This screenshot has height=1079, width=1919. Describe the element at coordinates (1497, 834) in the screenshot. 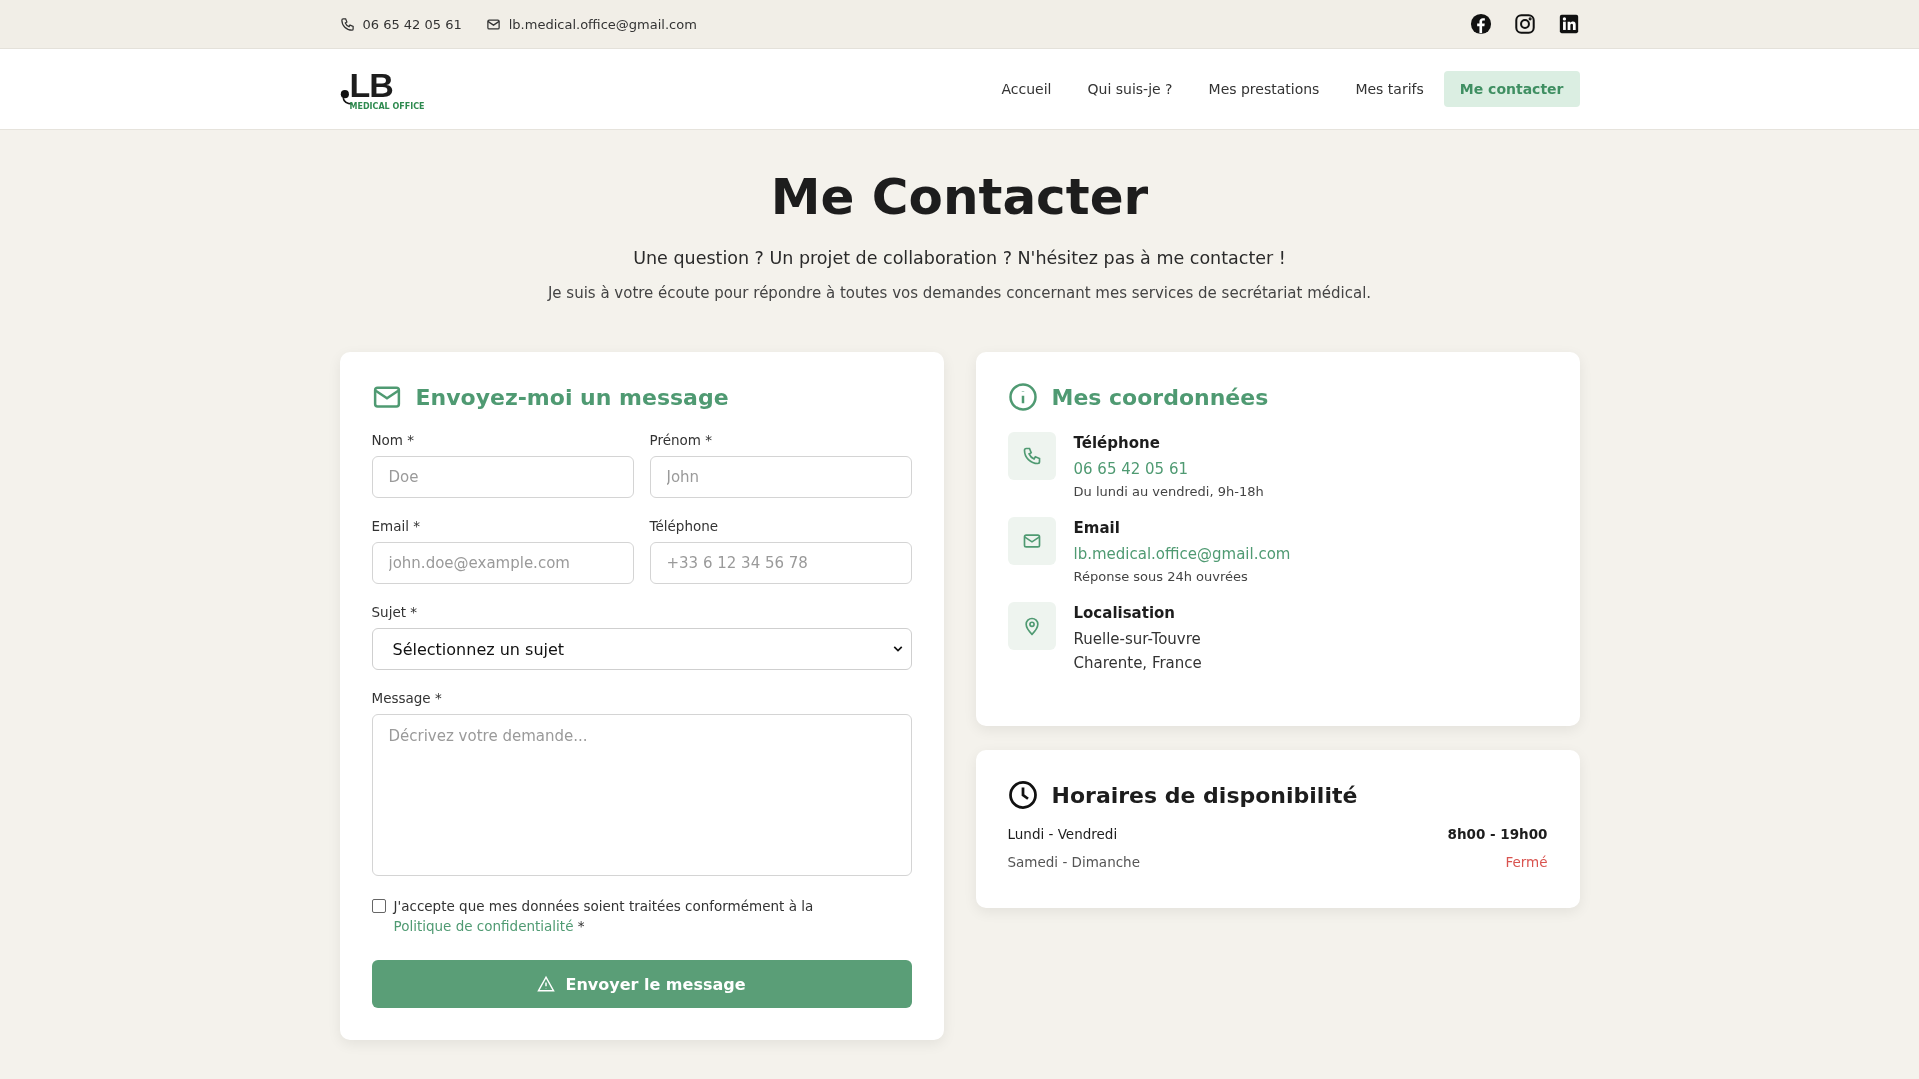

I see `hours-value: 8h00 - 19h00` at that location.